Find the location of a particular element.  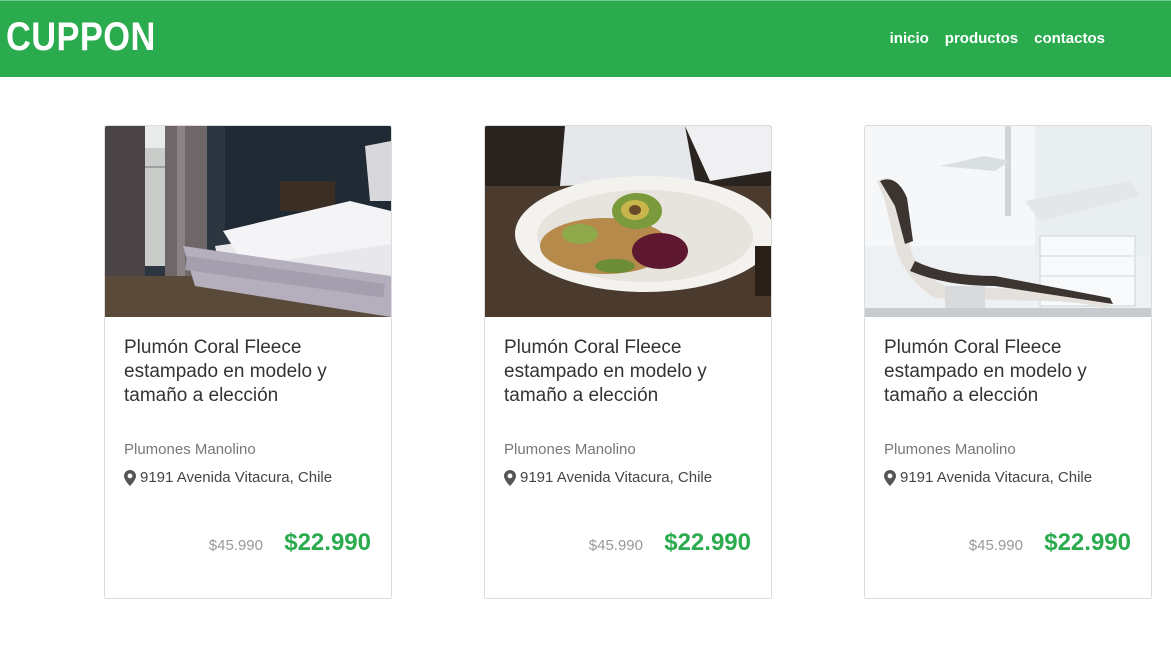

nav-link-inicio: inicio is located at coordinates (909, 38).